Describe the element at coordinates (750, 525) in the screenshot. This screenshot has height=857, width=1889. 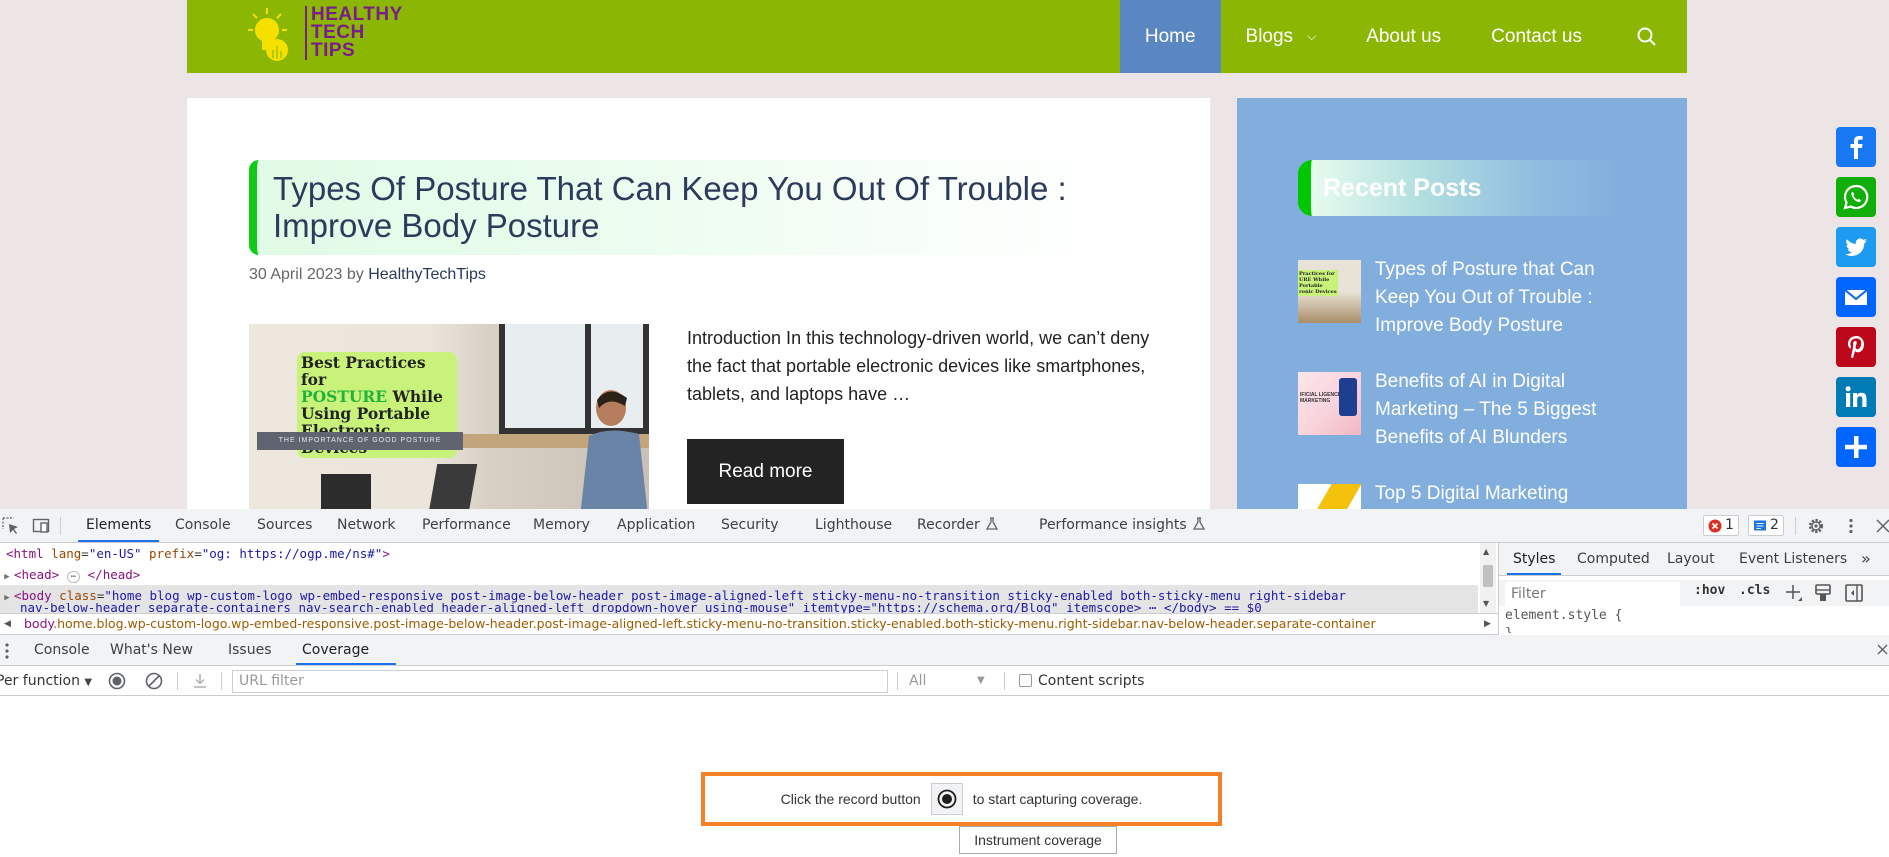
I see `tab-security: Security` at that location.